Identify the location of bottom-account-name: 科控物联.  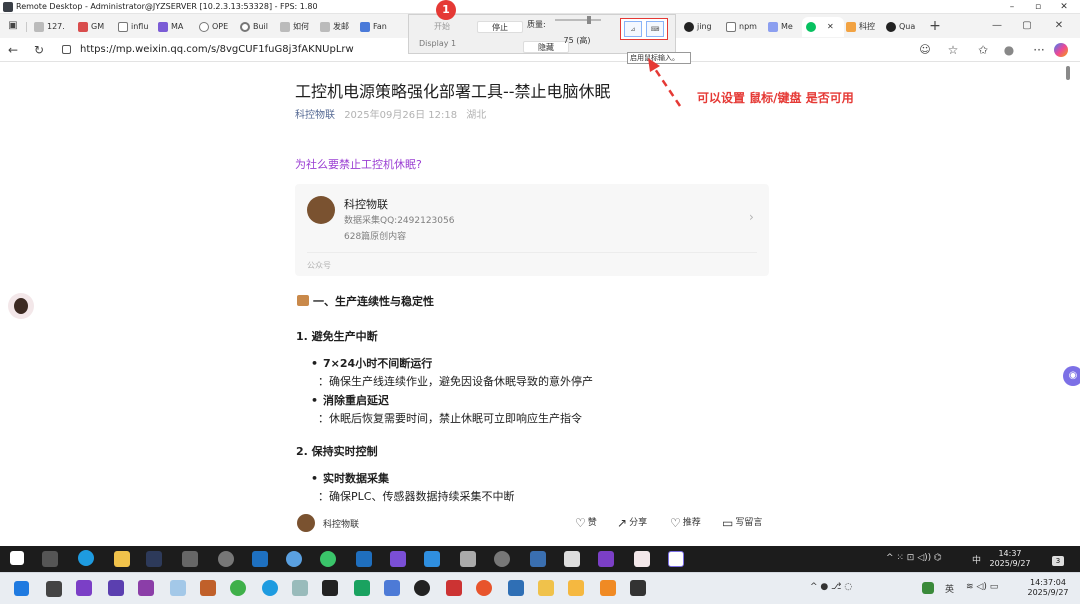
(341, 523).